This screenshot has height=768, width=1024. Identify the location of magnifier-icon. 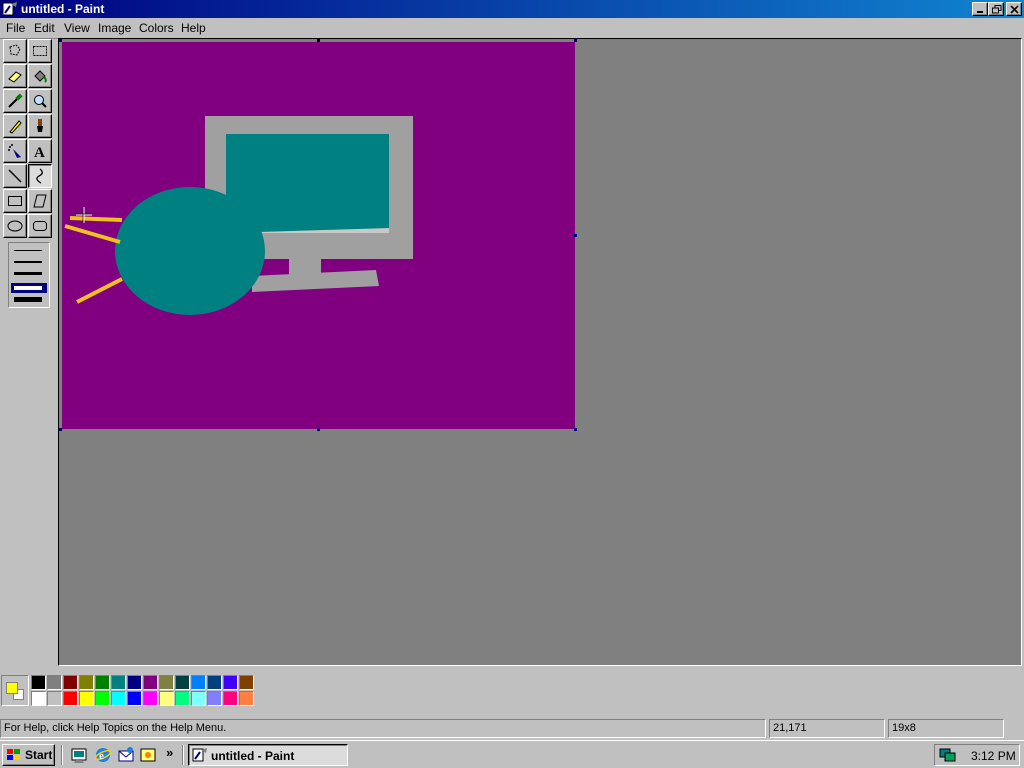
(40, 101).